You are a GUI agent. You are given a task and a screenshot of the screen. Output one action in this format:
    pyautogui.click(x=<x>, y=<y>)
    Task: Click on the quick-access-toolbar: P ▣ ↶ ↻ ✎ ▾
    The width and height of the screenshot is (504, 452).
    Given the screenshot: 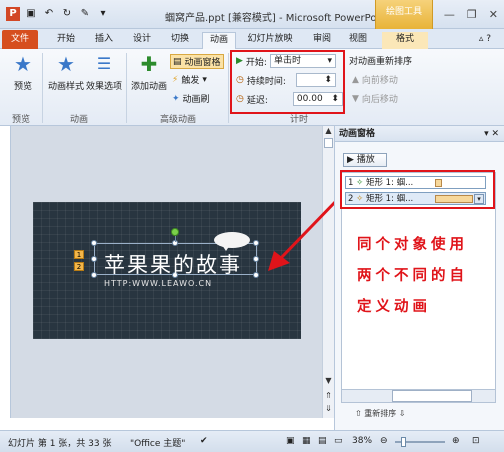 What is the action you would take?
    pyautogui.click(x=58, y=14)
    